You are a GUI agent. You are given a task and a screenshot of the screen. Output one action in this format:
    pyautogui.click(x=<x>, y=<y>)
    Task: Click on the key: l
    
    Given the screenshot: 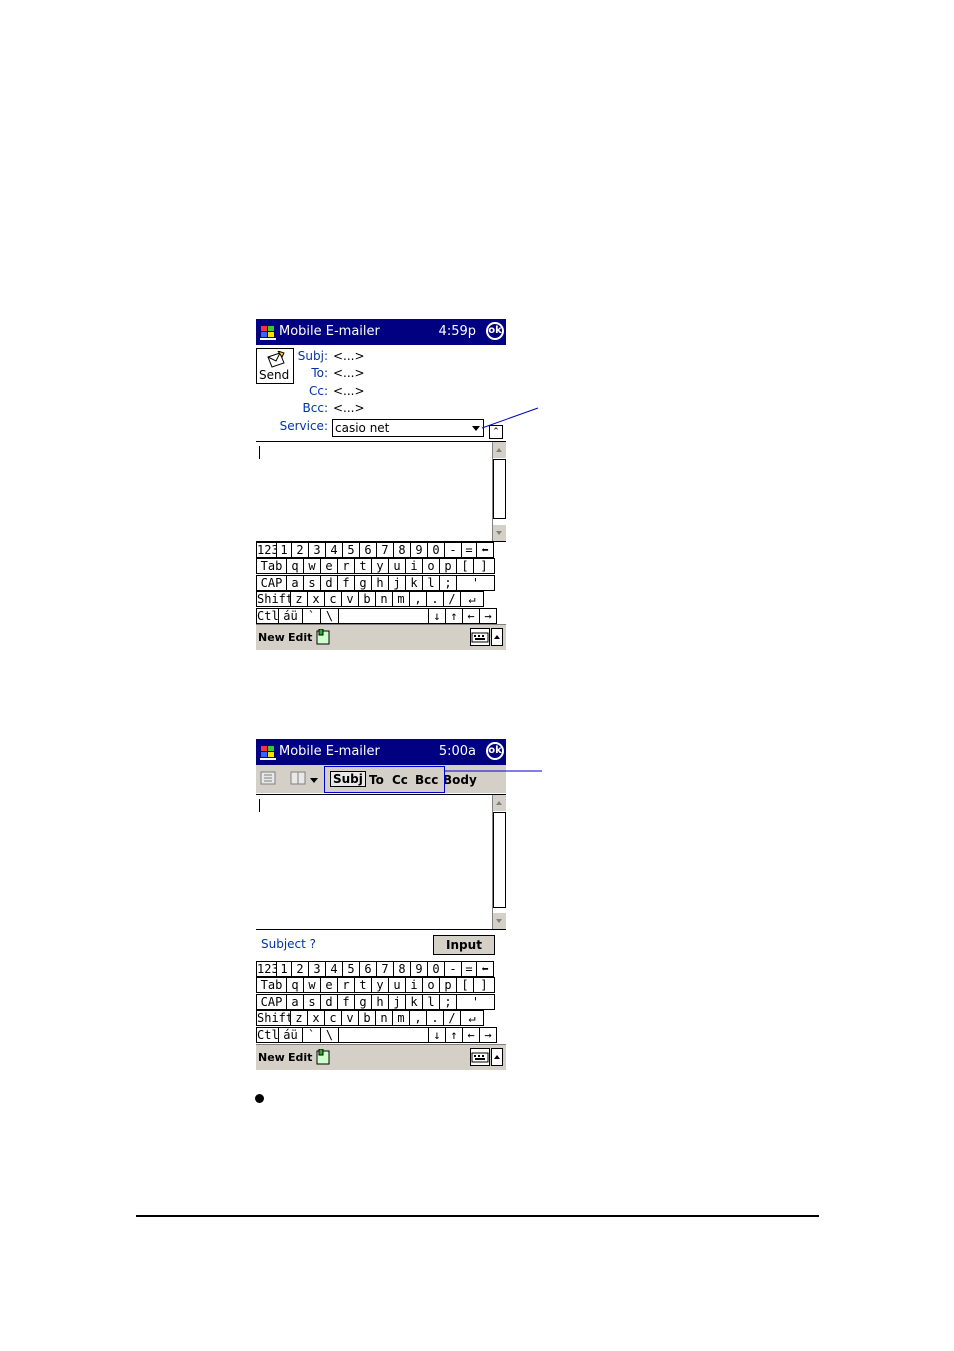 What is the action you would take?
    pyautogui.click(x=431, y=1001)
    